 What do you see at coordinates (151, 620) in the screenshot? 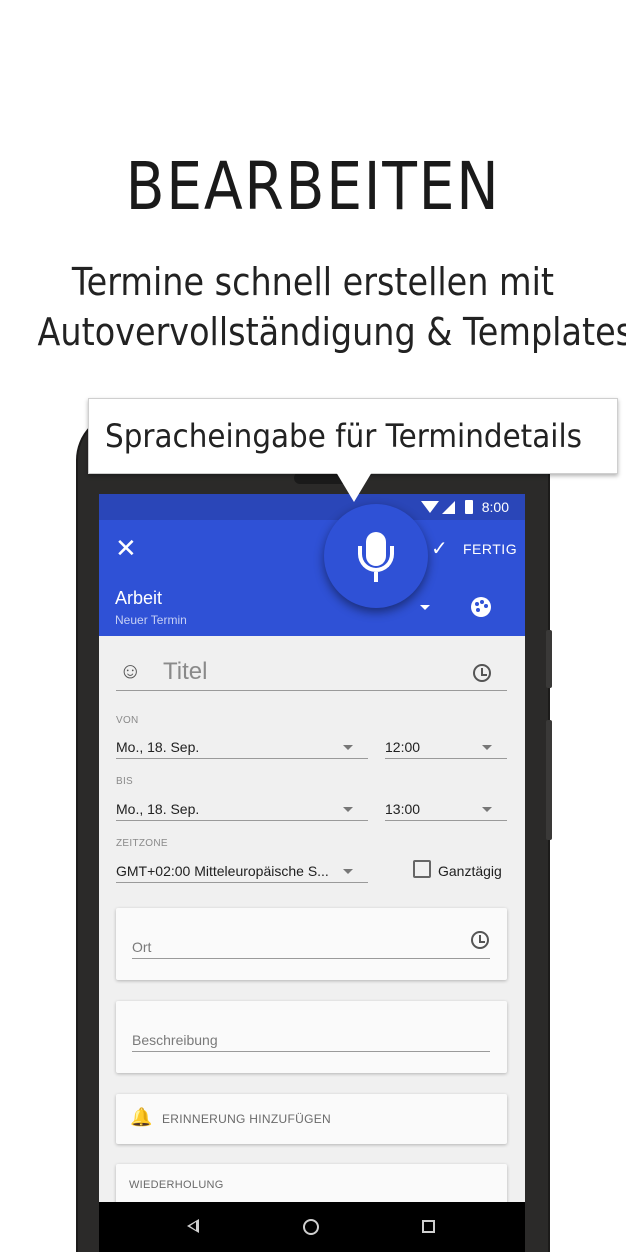
I see `calendar-subtitle: Neuer Termin` at bounding box center [151, 620].